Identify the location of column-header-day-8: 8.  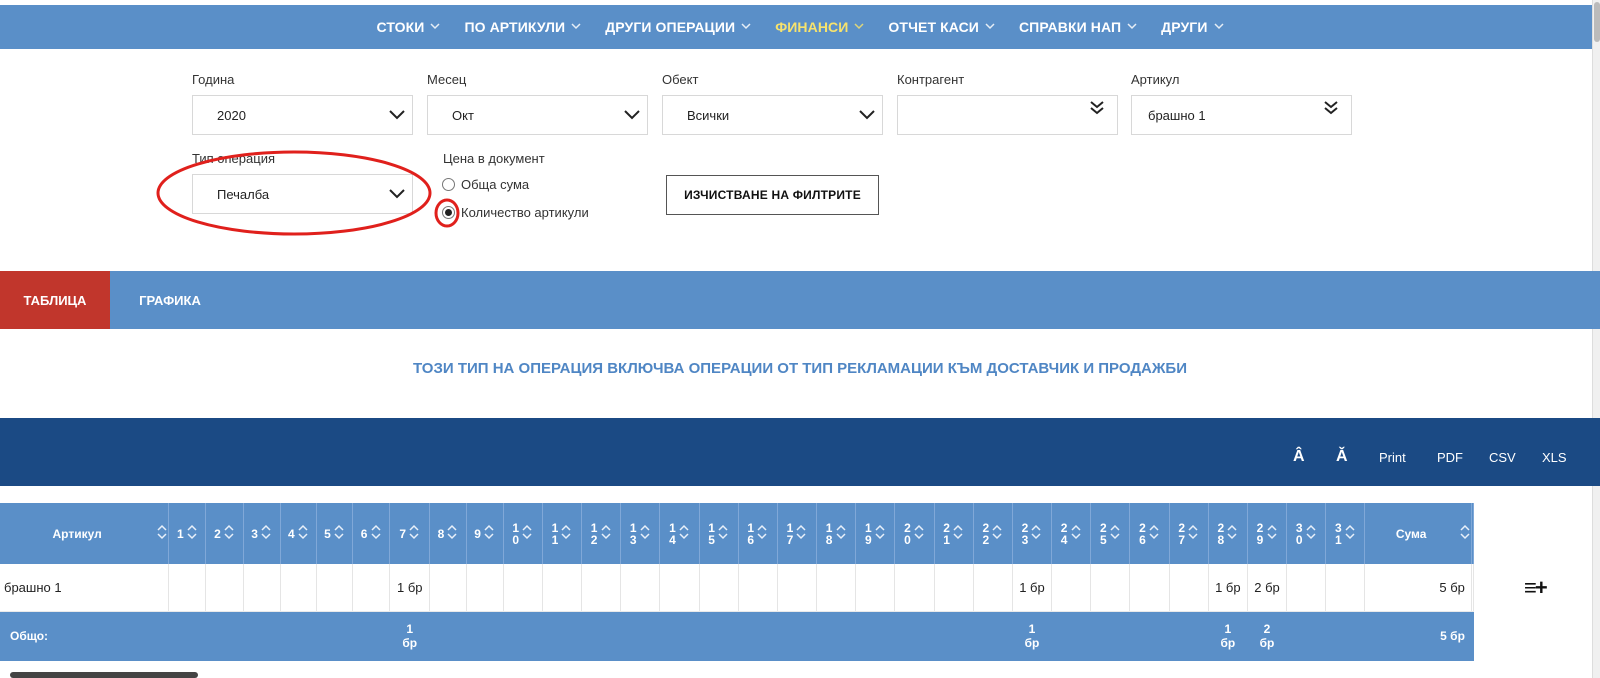
(448, 533).